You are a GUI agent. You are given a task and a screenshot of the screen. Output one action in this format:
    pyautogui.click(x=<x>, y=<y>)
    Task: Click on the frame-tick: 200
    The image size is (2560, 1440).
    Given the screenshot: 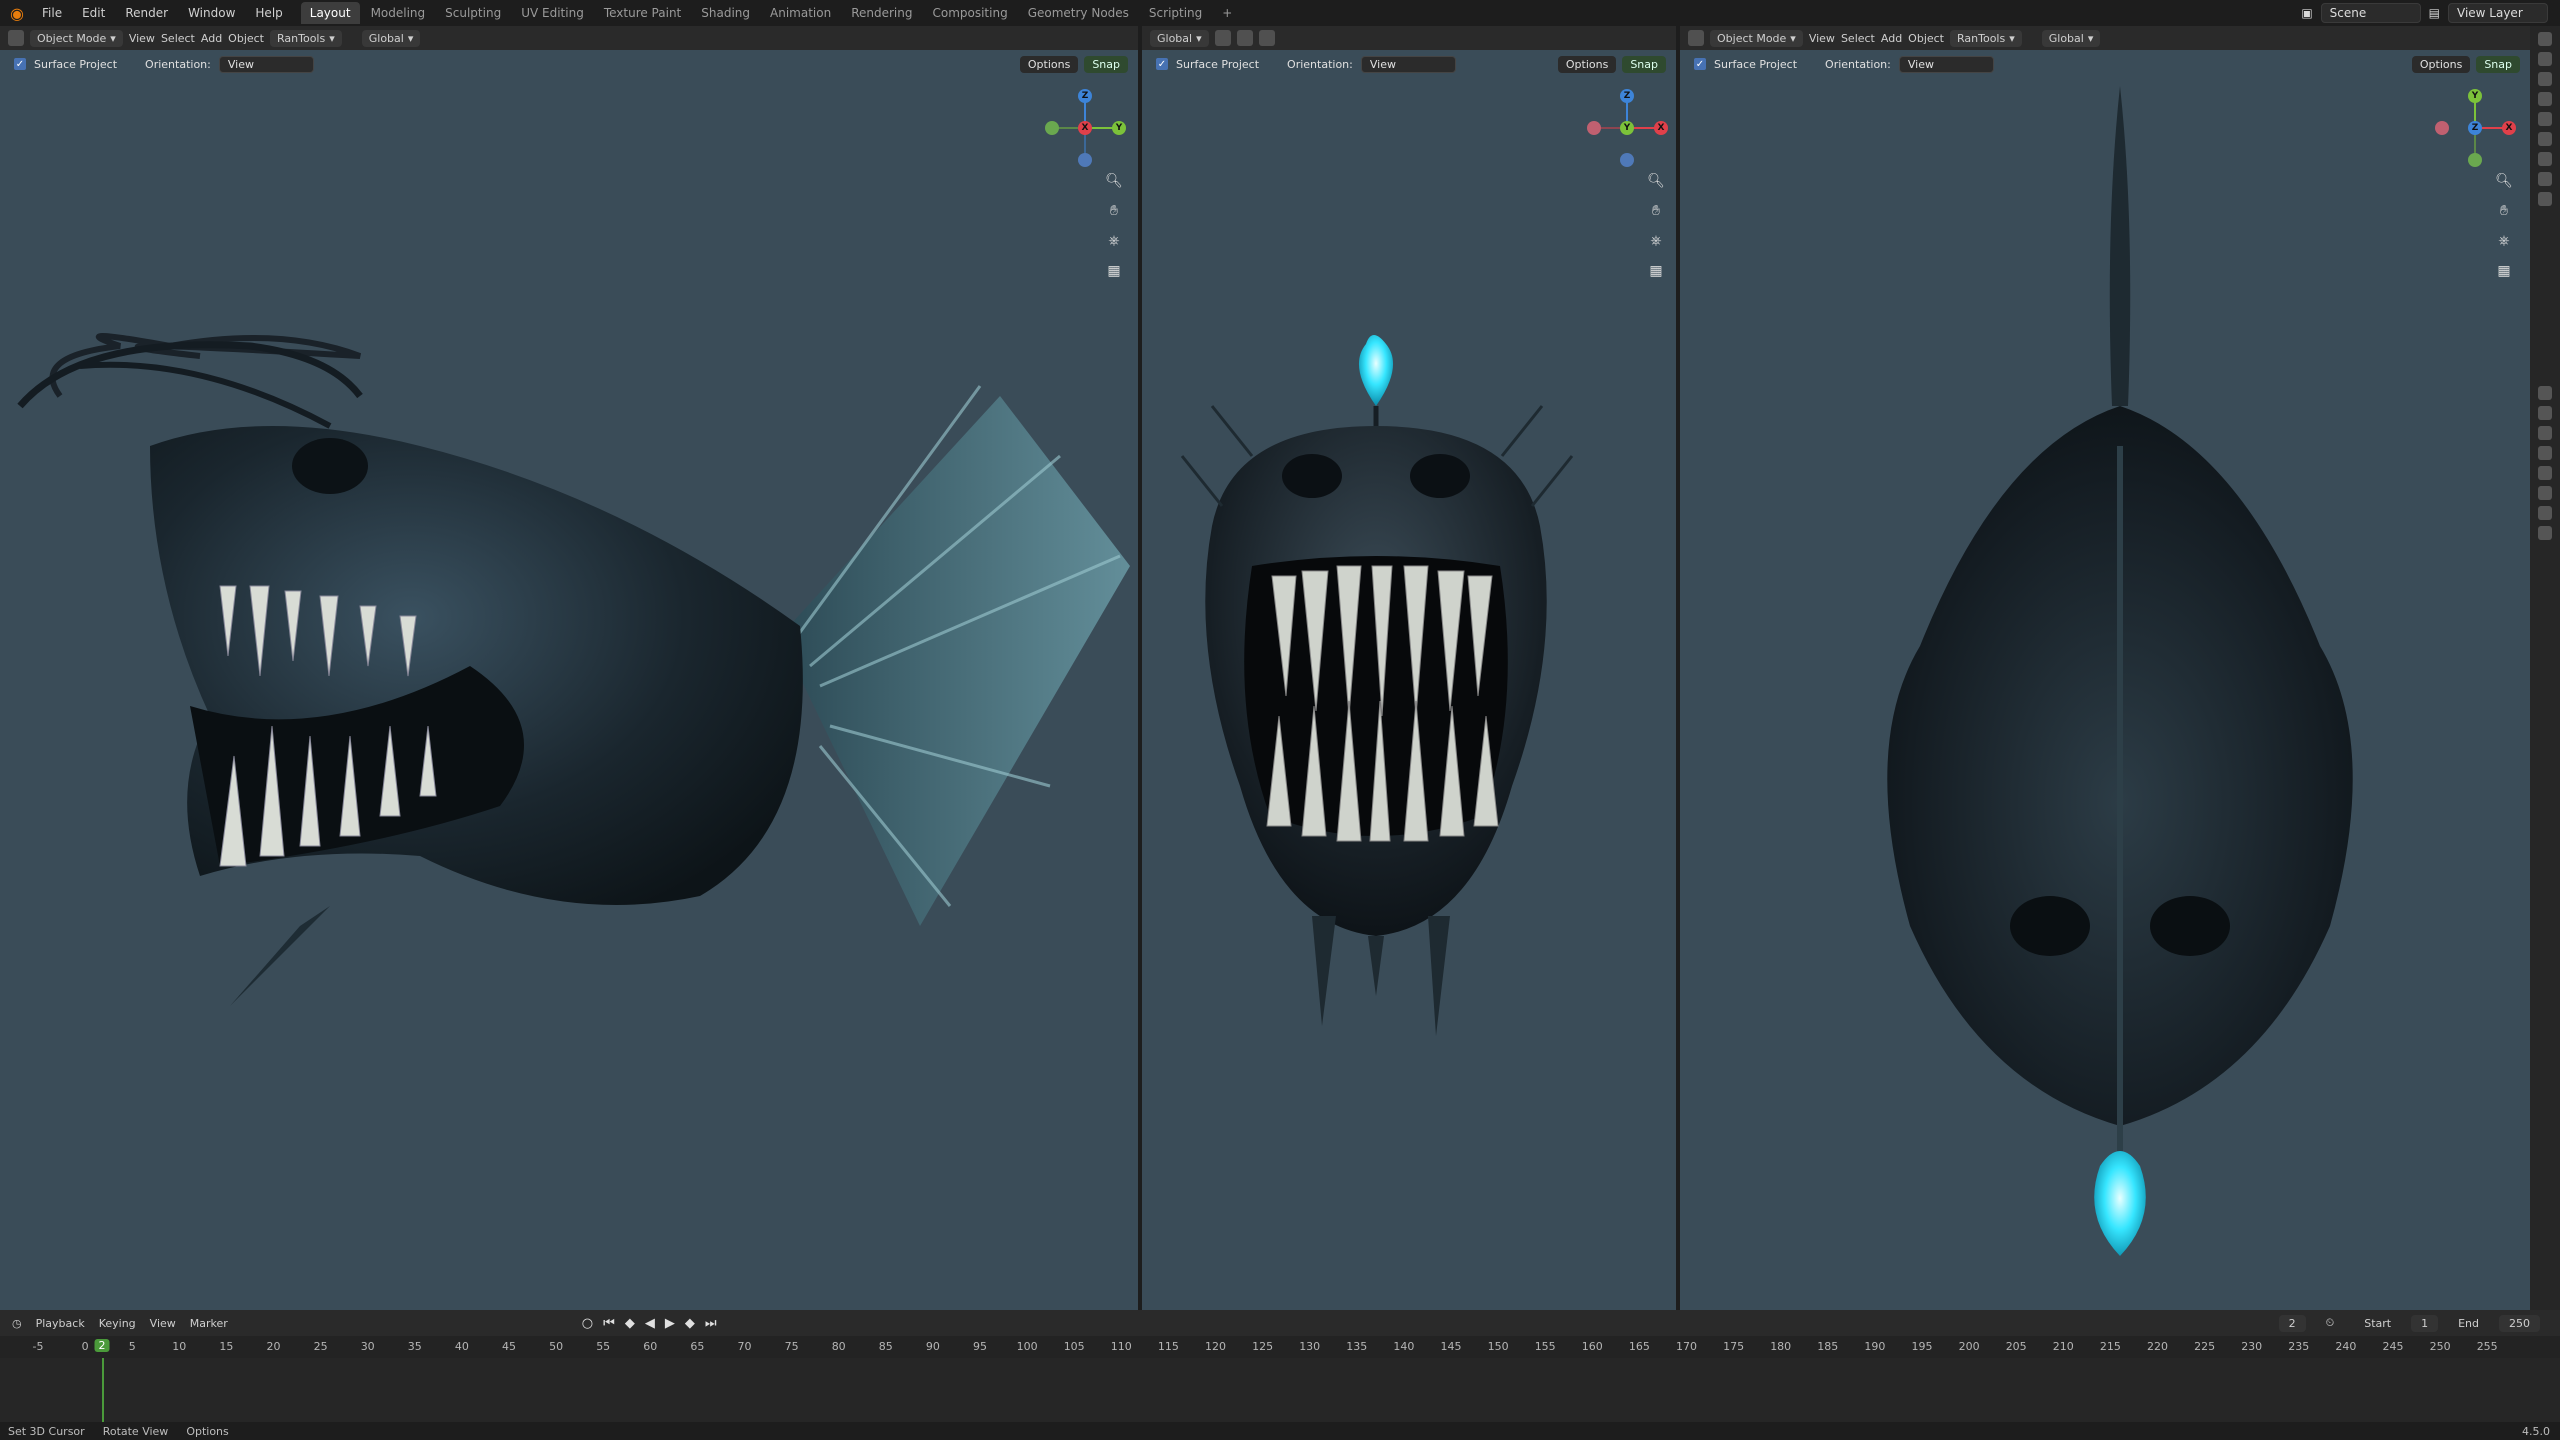 What is the action you would take?
    pyautogui.click(x=1969, y=1346)
    